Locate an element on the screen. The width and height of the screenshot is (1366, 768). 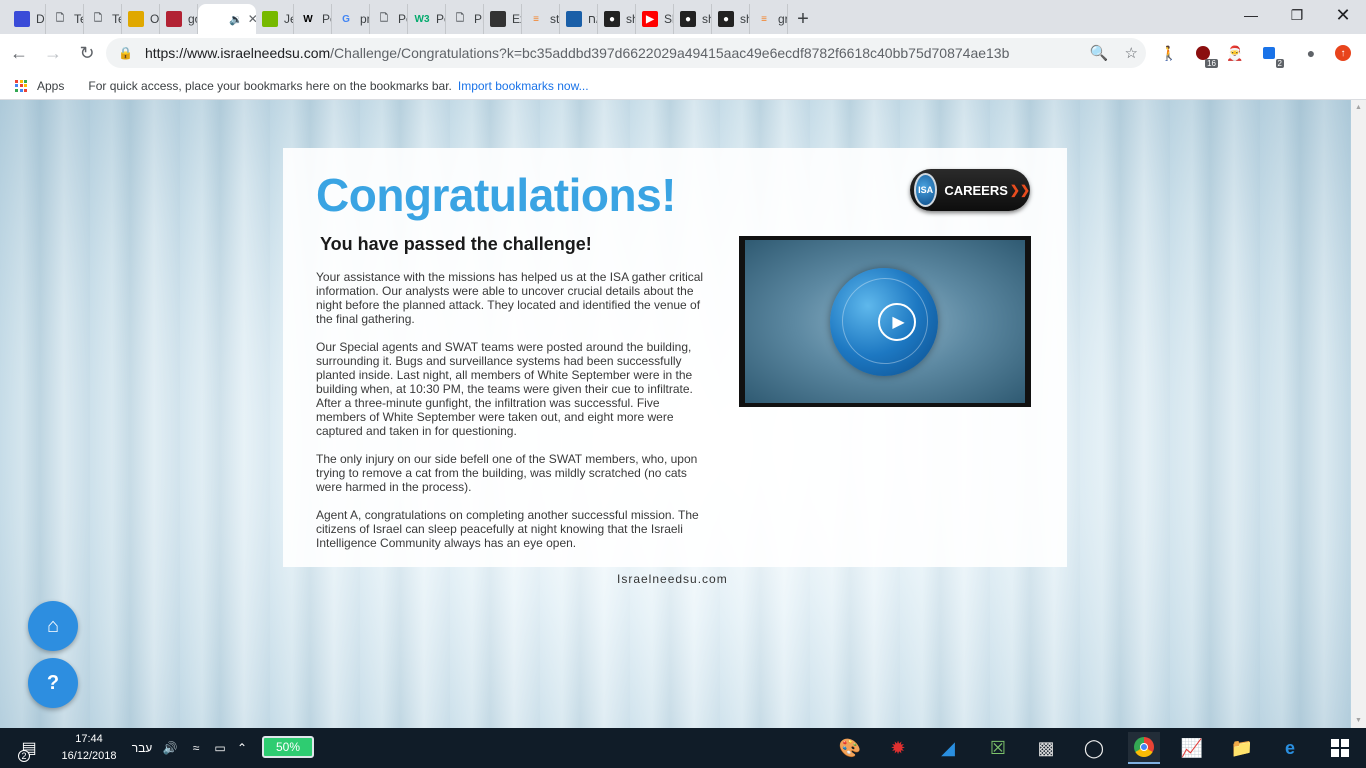
careers-button: ISA CAREERS ❯❯ is located at coordinates (970, 190).